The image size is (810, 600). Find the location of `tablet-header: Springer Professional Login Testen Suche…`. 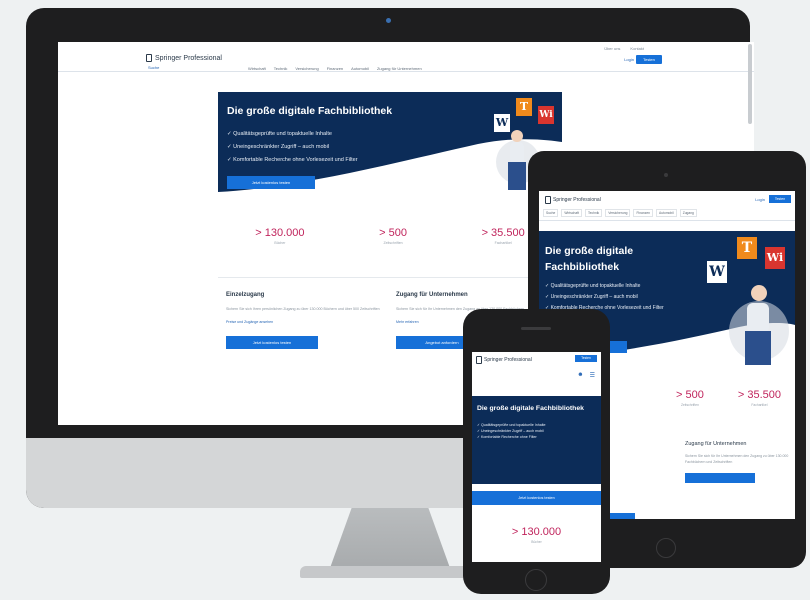

tablet-header: Springer Professional Login Testen Suche… is located at coordinates (667, 206).